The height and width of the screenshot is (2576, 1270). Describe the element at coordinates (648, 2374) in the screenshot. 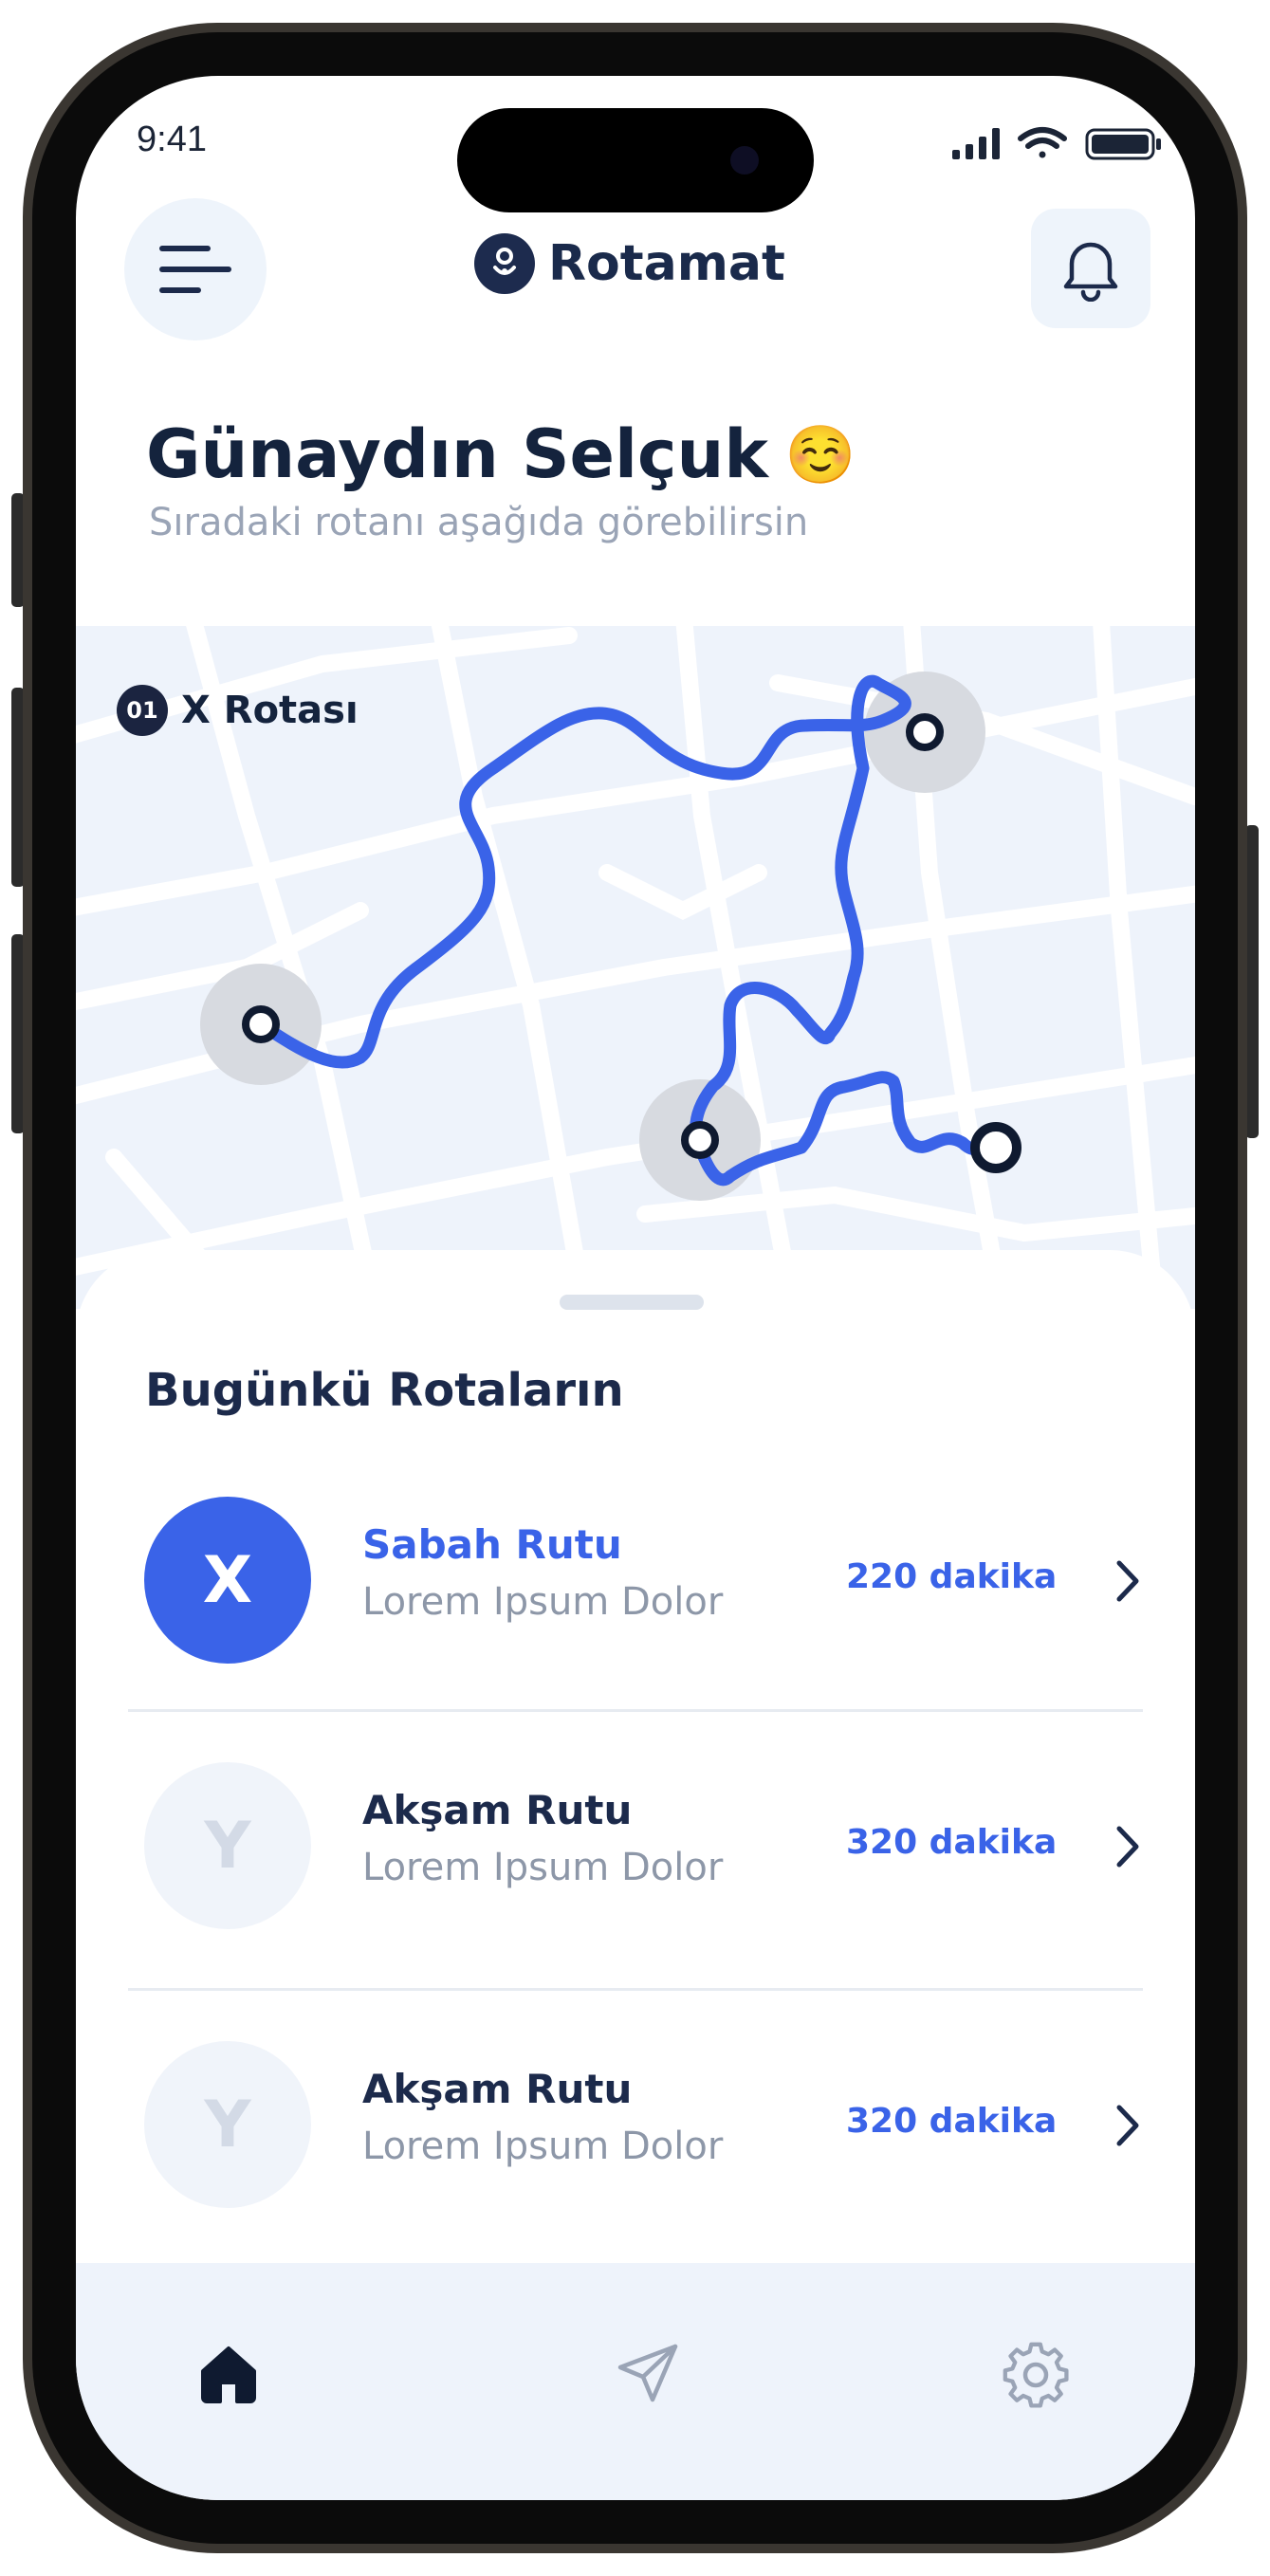

I see `send-icon` at that location.